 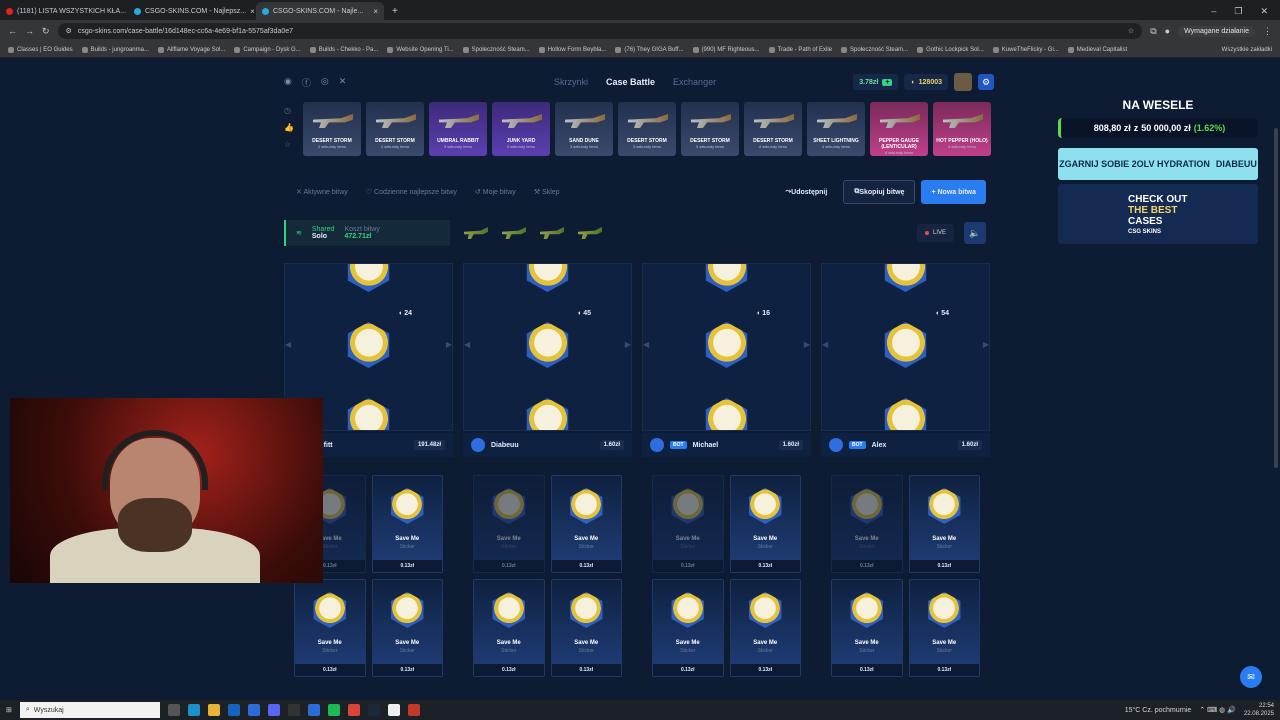 I want to click on new-tab-icon: +, so click(x=395, y=11).